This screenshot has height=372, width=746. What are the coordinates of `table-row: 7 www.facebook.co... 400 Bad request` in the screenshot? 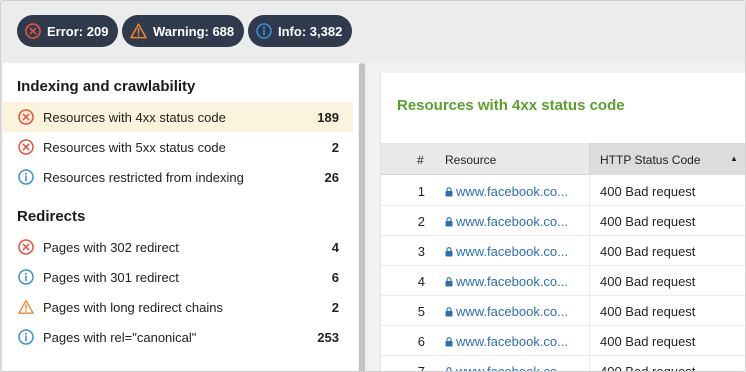 It's located at (563, 364).